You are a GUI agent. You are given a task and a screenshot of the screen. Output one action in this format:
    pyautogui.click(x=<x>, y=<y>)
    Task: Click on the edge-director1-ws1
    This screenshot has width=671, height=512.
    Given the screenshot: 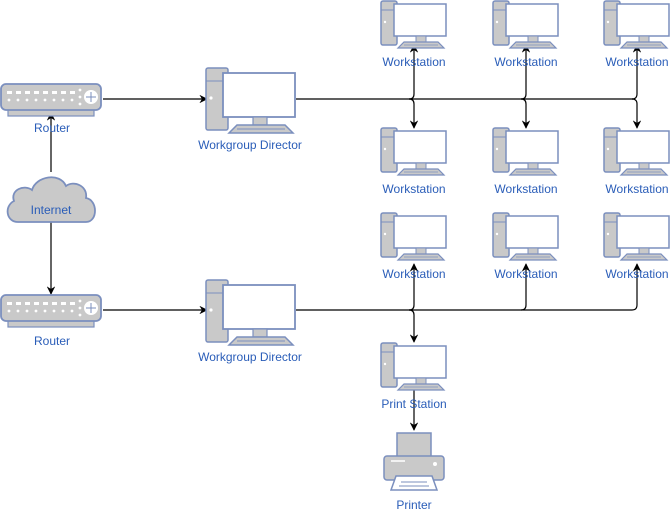 What is the action you would take?
    pyautogui.click(x=413, y=72)
    